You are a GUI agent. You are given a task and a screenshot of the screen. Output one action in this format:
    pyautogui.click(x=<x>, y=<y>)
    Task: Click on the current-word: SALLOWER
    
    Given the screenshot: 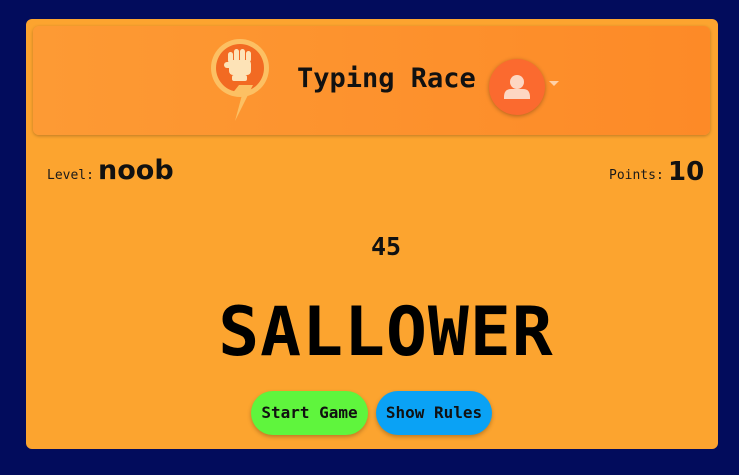 What is the action you would take?
    pyautogui.click(x=386, y=332)
    